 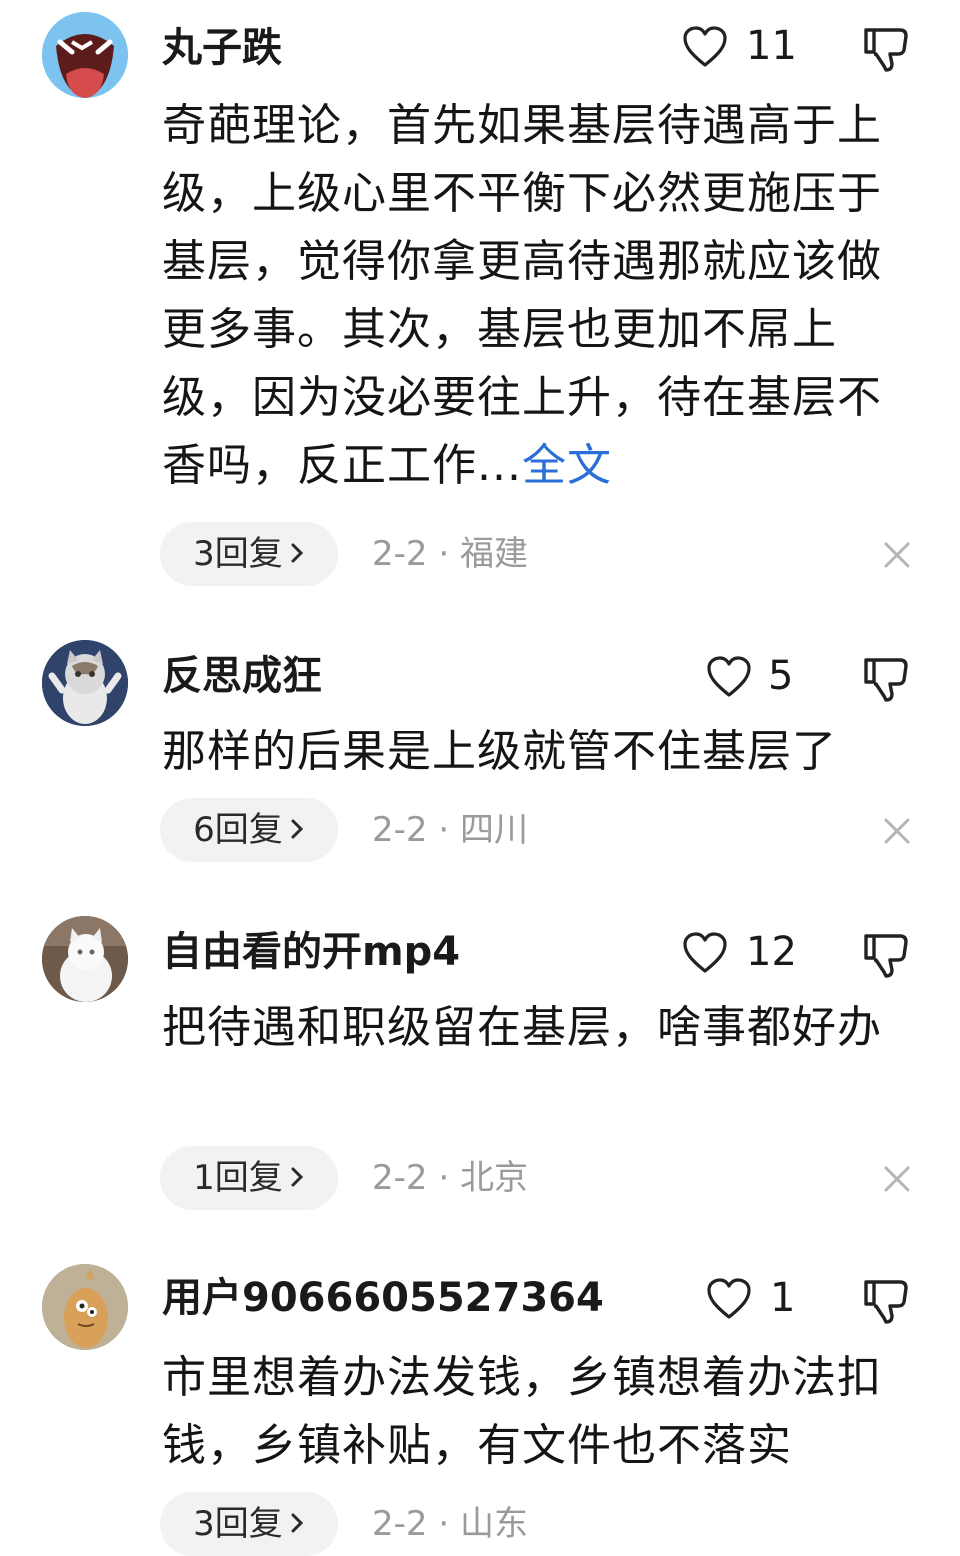 I want to click on crying-face-avatar-icon, so click(x=85, y=55).